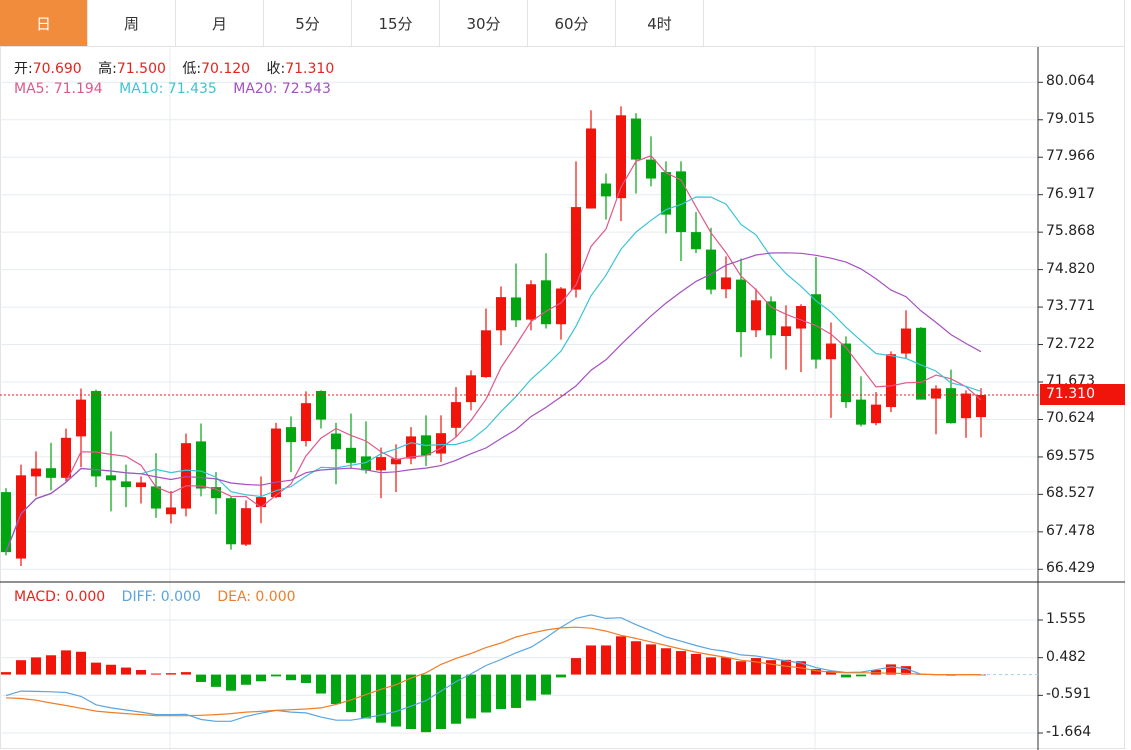  What do you see at coordinates (1070, 118) in the screenshot?
I see `price-tick-label: 79.015` at bounding box center [1070, 118].